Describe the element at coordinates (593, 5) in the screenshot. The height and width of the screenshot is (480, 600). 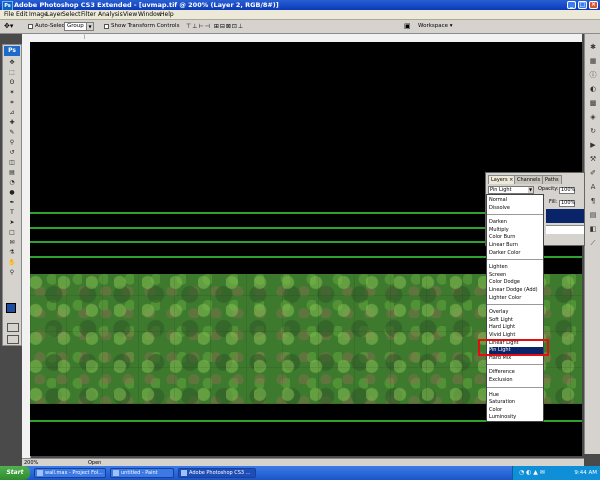
I see `close-button: ×` at that location.